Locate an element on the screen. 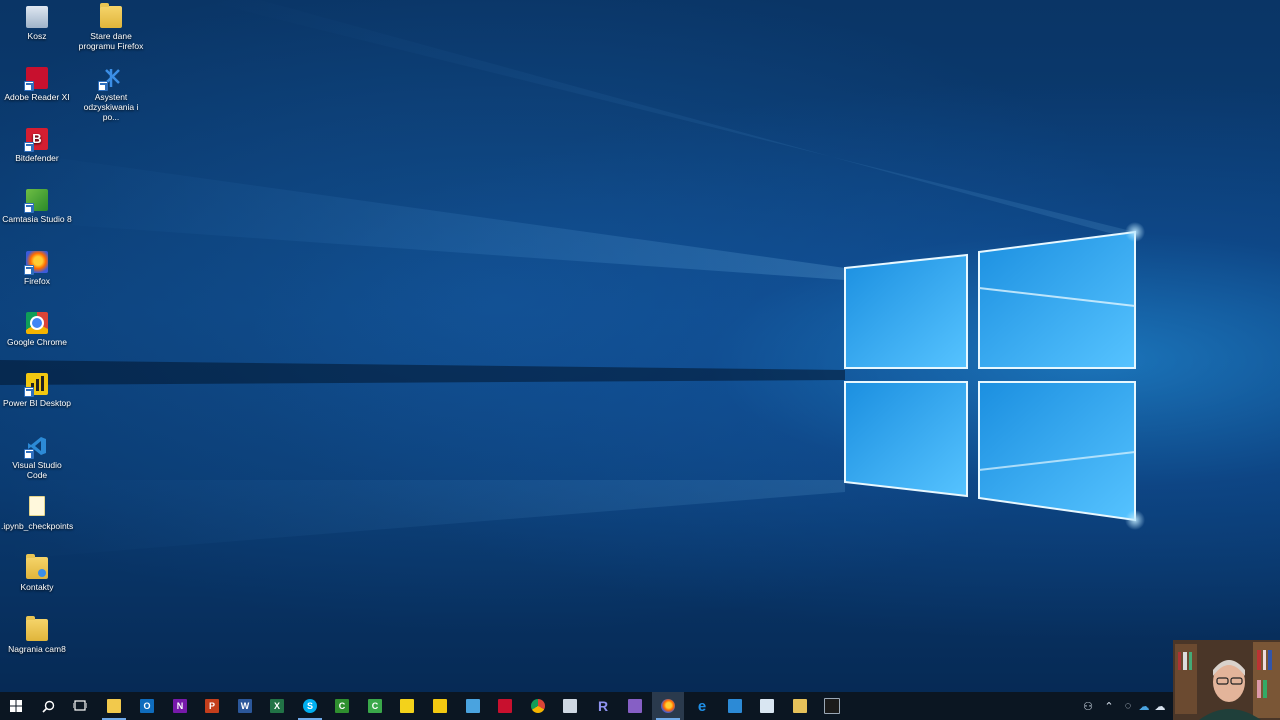  desktop-icon-label: Adobe Reader XI is located at coordinates (37, 97).